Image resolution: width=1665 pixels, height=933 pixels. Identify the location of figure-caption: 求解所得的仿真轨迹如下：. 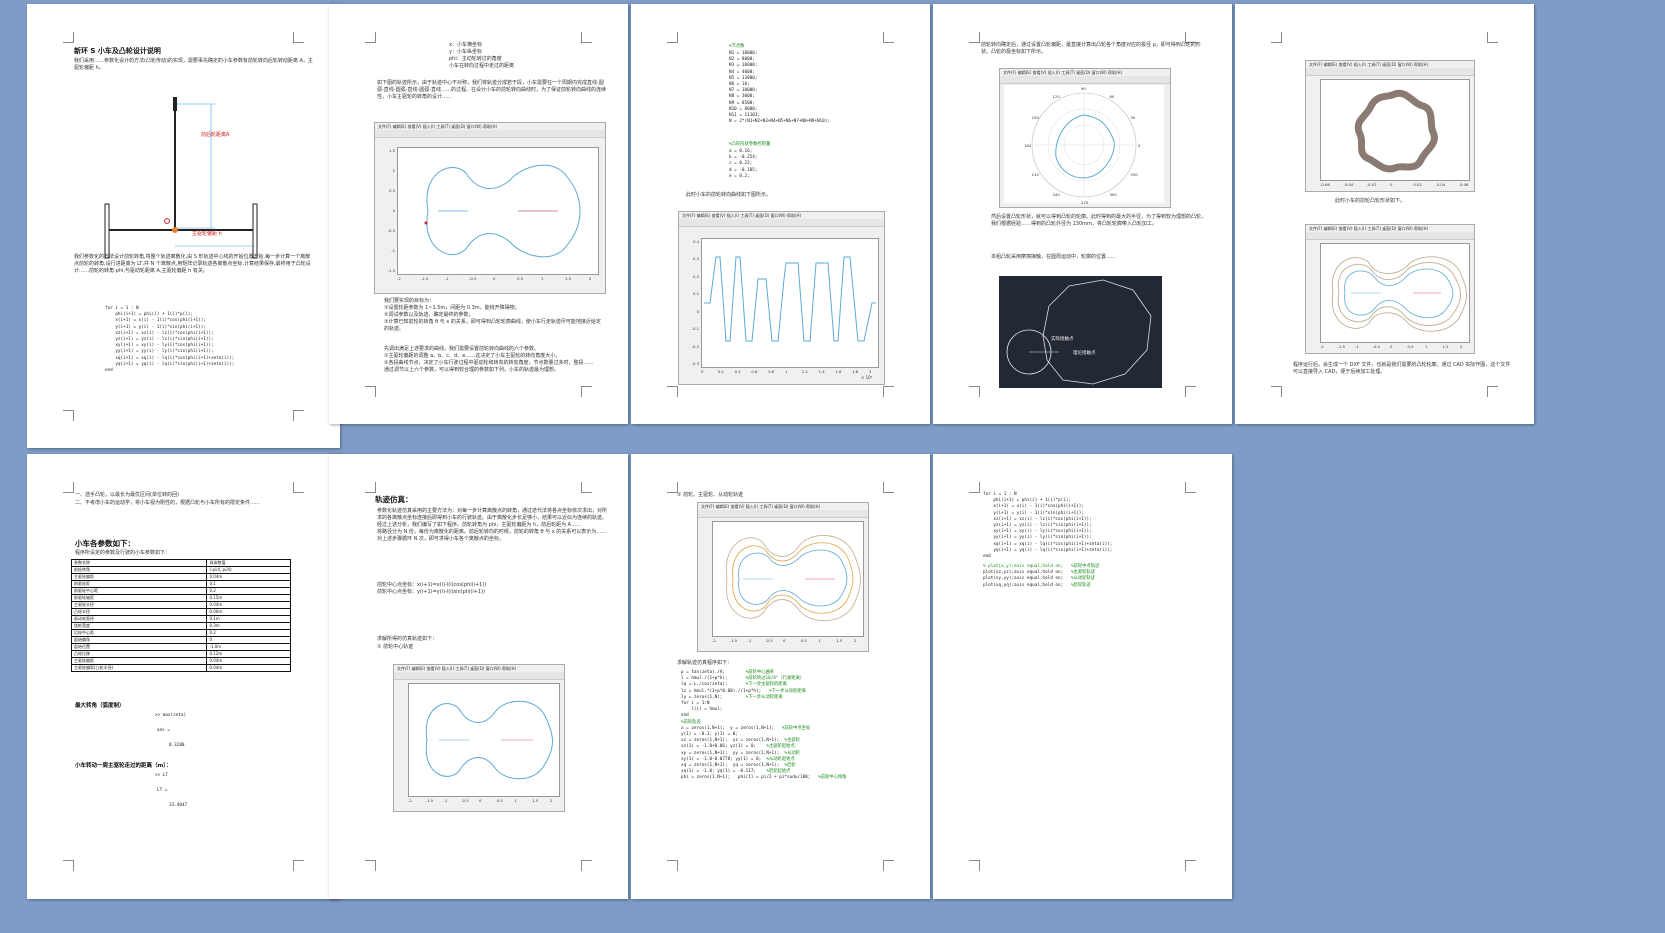
(407, 639).